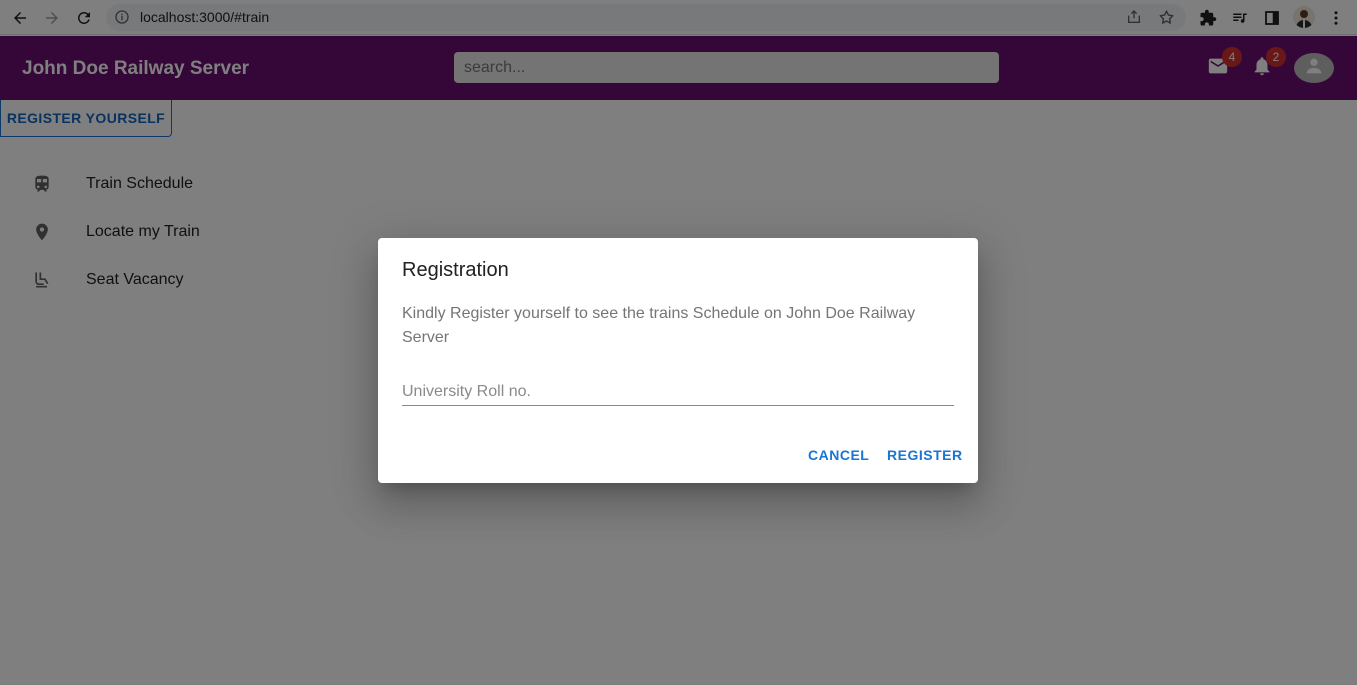 The image size is (1357, 685). Describe the element at coordinates (678, 392) in the screenshot. I see `roll-number-field` at that location.